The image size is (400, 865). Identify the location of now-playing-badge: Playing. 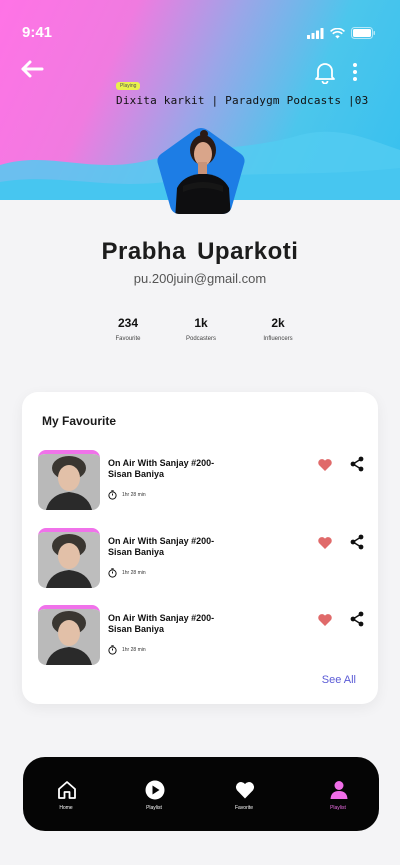
(128, 86).